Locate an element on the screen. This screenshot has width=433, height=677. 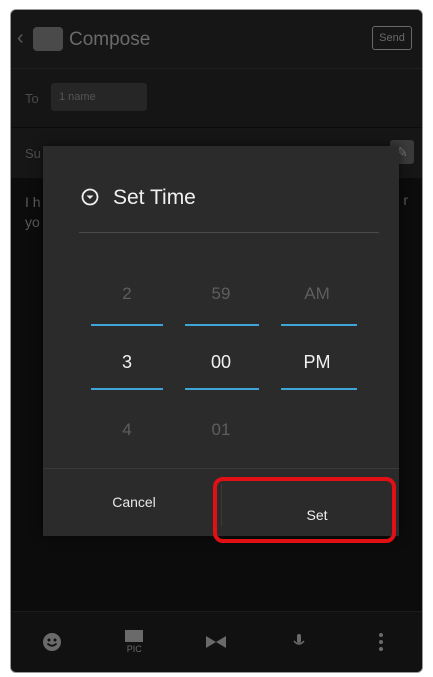
set-button-highlight is located at coordinates (304, 510).